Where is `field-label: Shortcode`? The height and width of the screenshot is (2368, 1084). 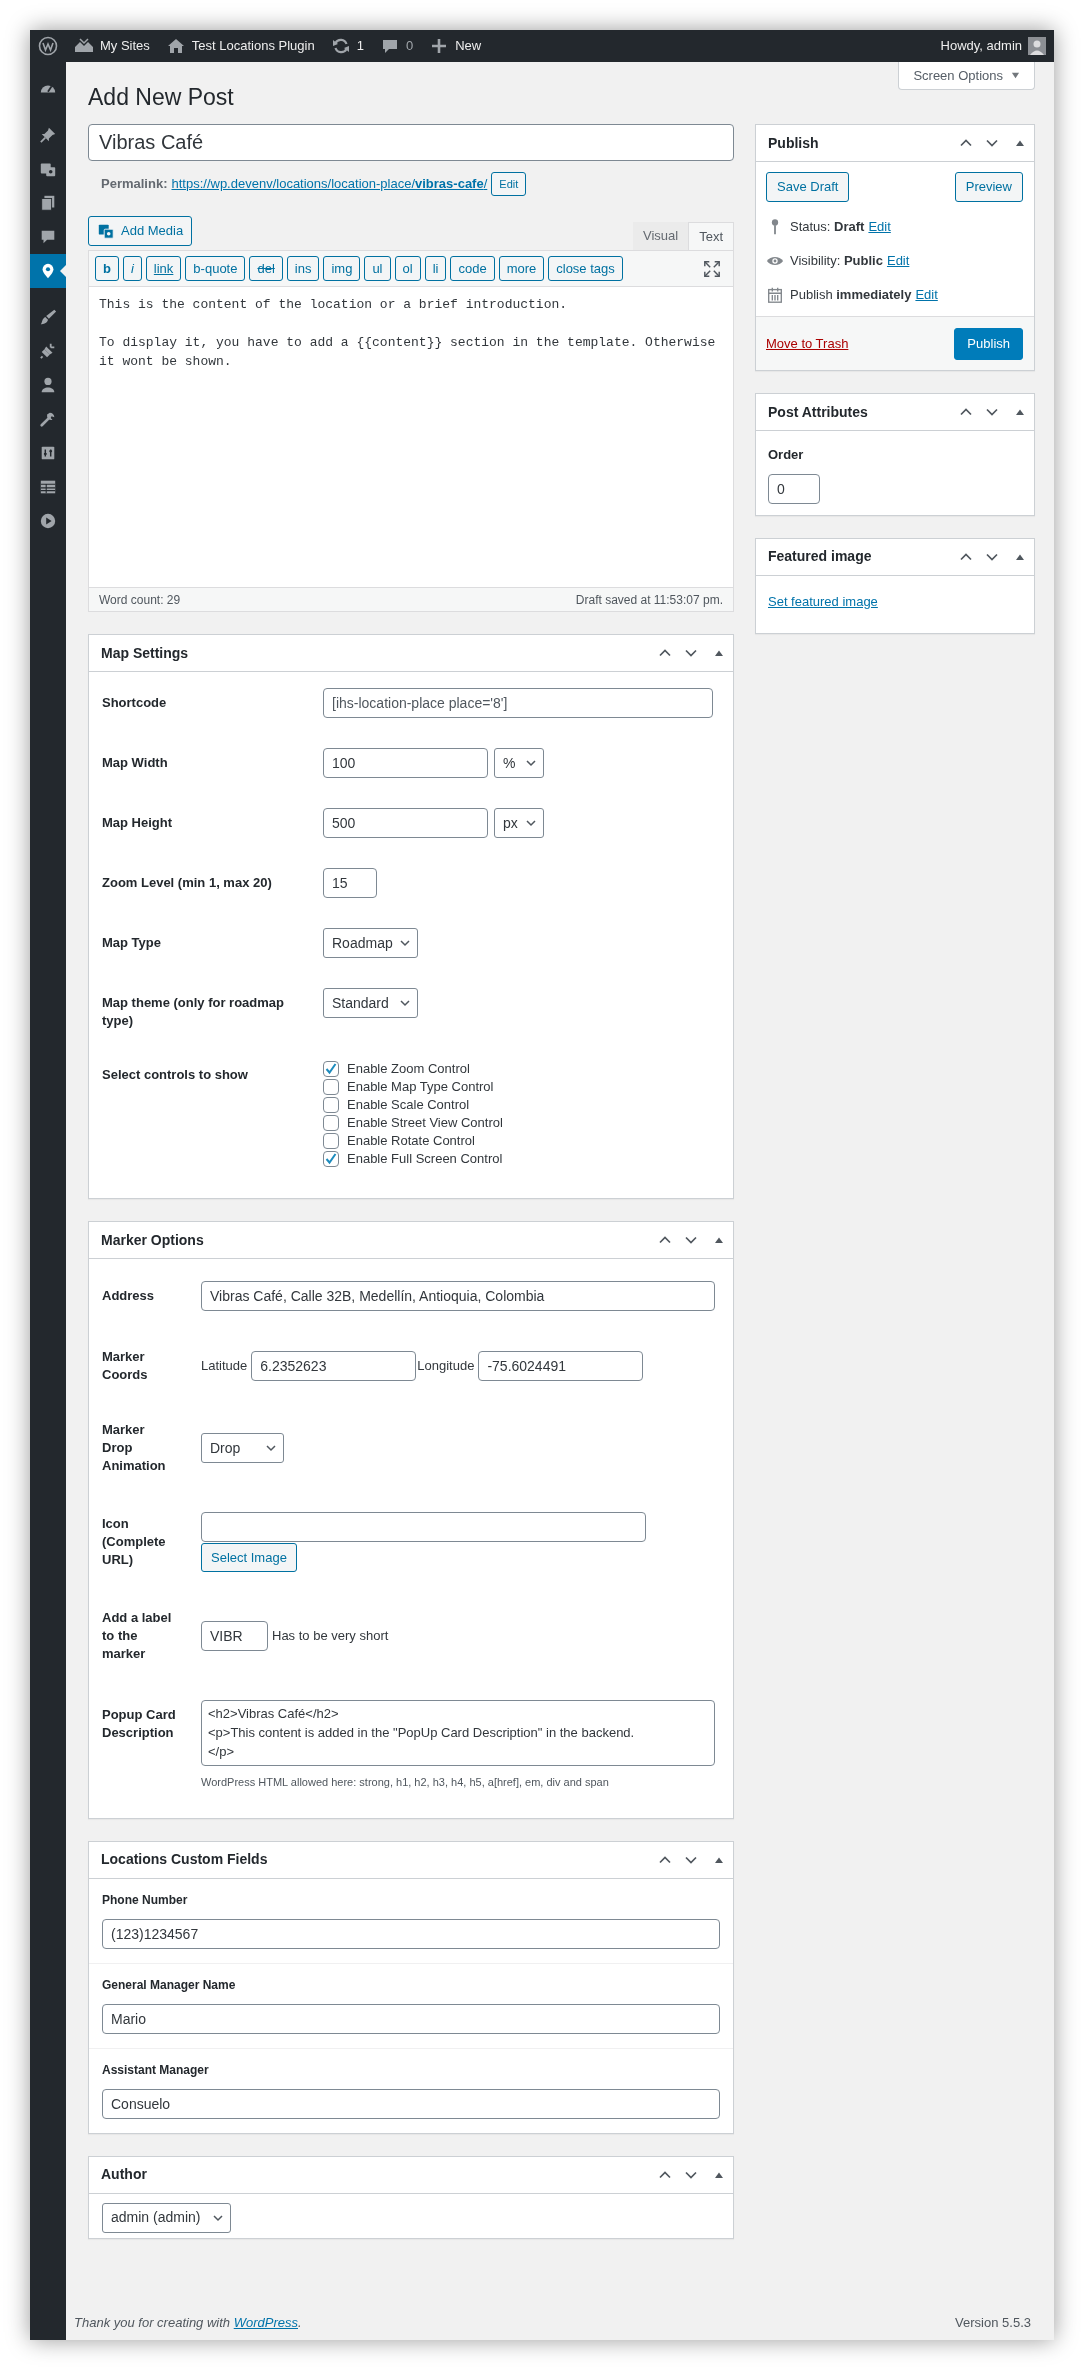 field-label: Shortcode is located at coordinates (135, 703).